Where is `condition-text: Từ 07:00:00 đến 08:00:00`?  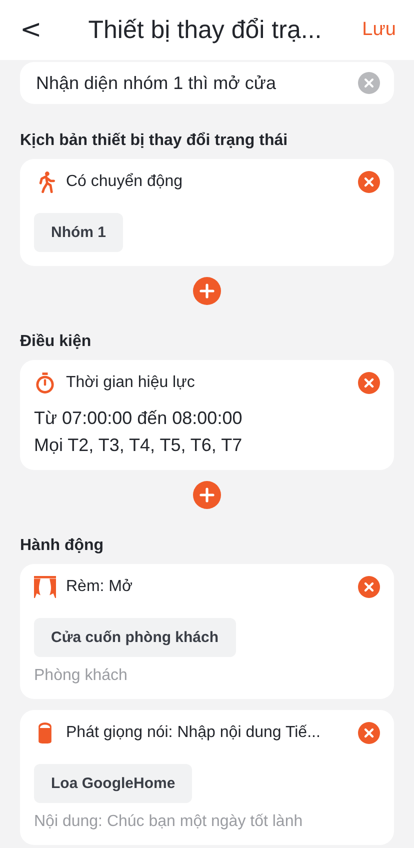
condition-text: Từ 07:00:00 đến 08:00:00 is located at coordinates (138, 418).